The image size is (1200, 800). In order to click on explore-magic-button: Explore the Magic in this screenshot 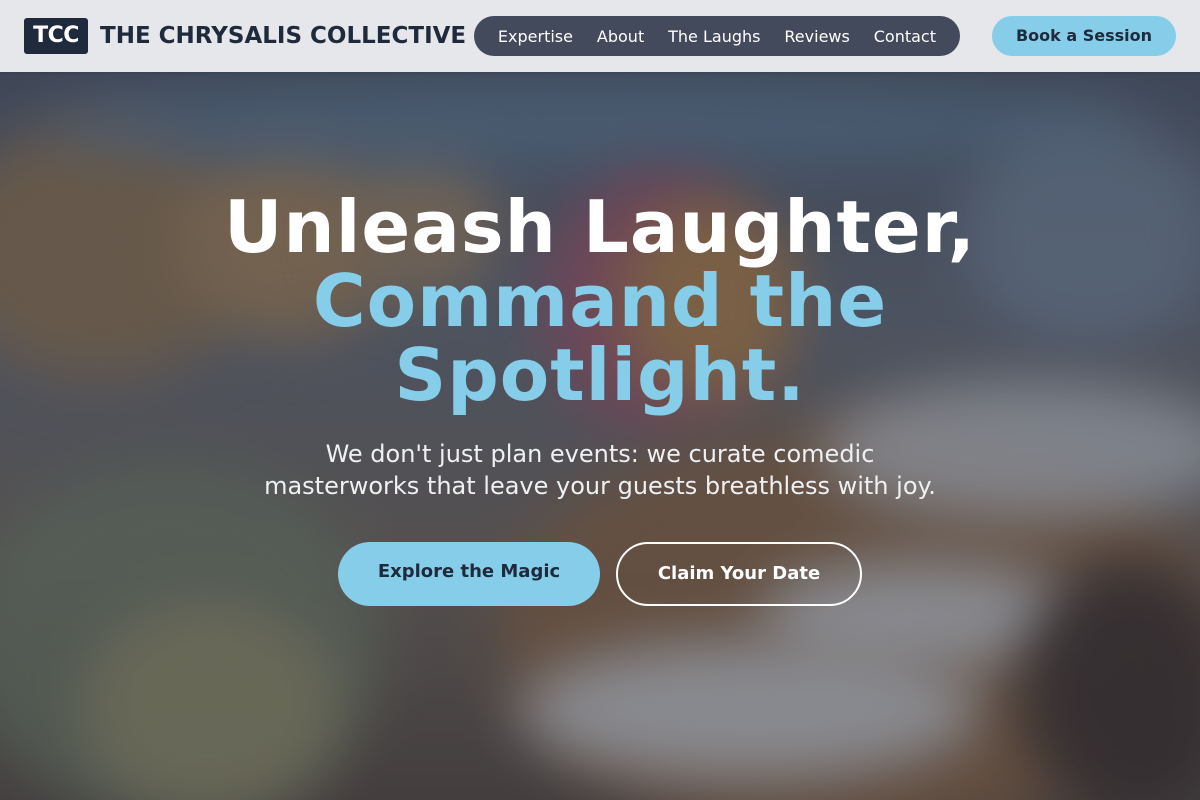, I will do `click(469, 574)`.